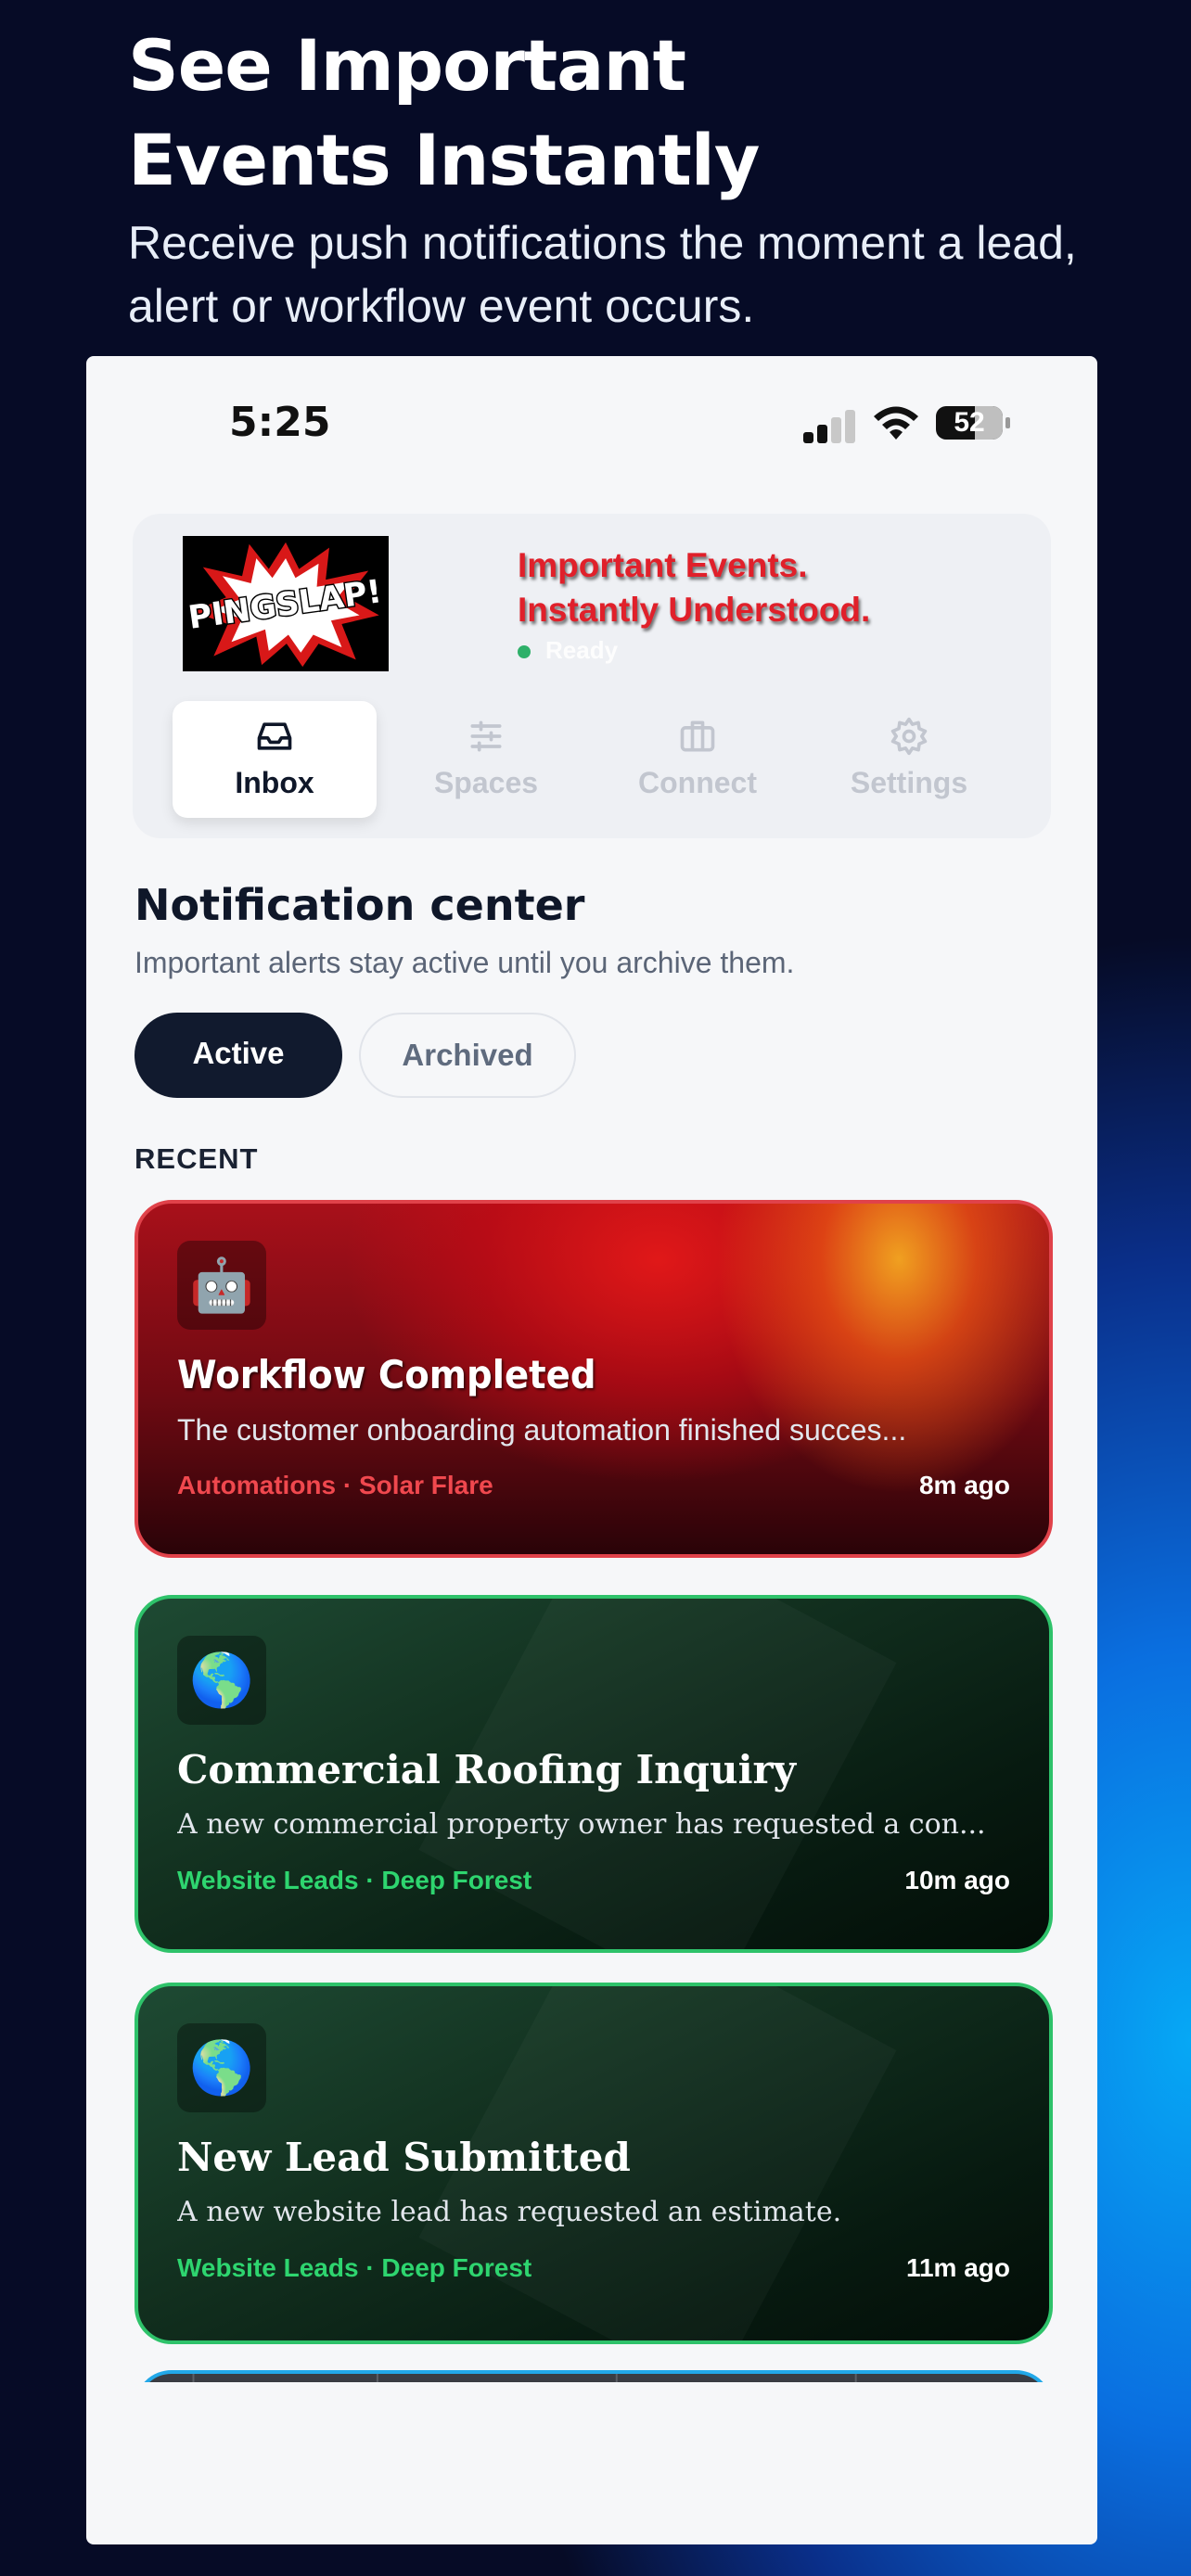 The height and width of the screenshot is (2576, 1191). I want to click on status-bar: 5:25 52, so click(591, 425).